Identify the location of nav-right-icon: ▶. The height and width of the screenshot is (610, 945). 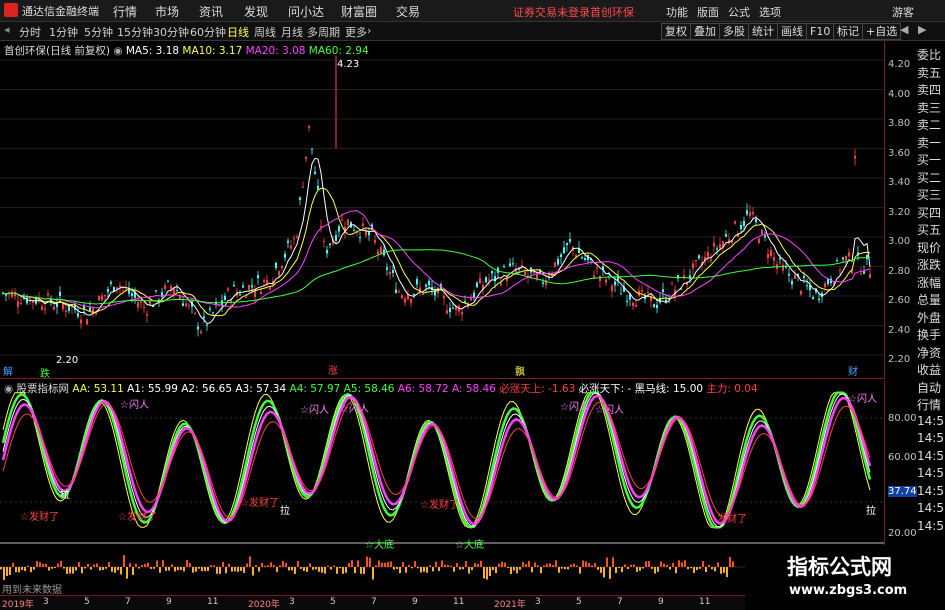
(922, 29).